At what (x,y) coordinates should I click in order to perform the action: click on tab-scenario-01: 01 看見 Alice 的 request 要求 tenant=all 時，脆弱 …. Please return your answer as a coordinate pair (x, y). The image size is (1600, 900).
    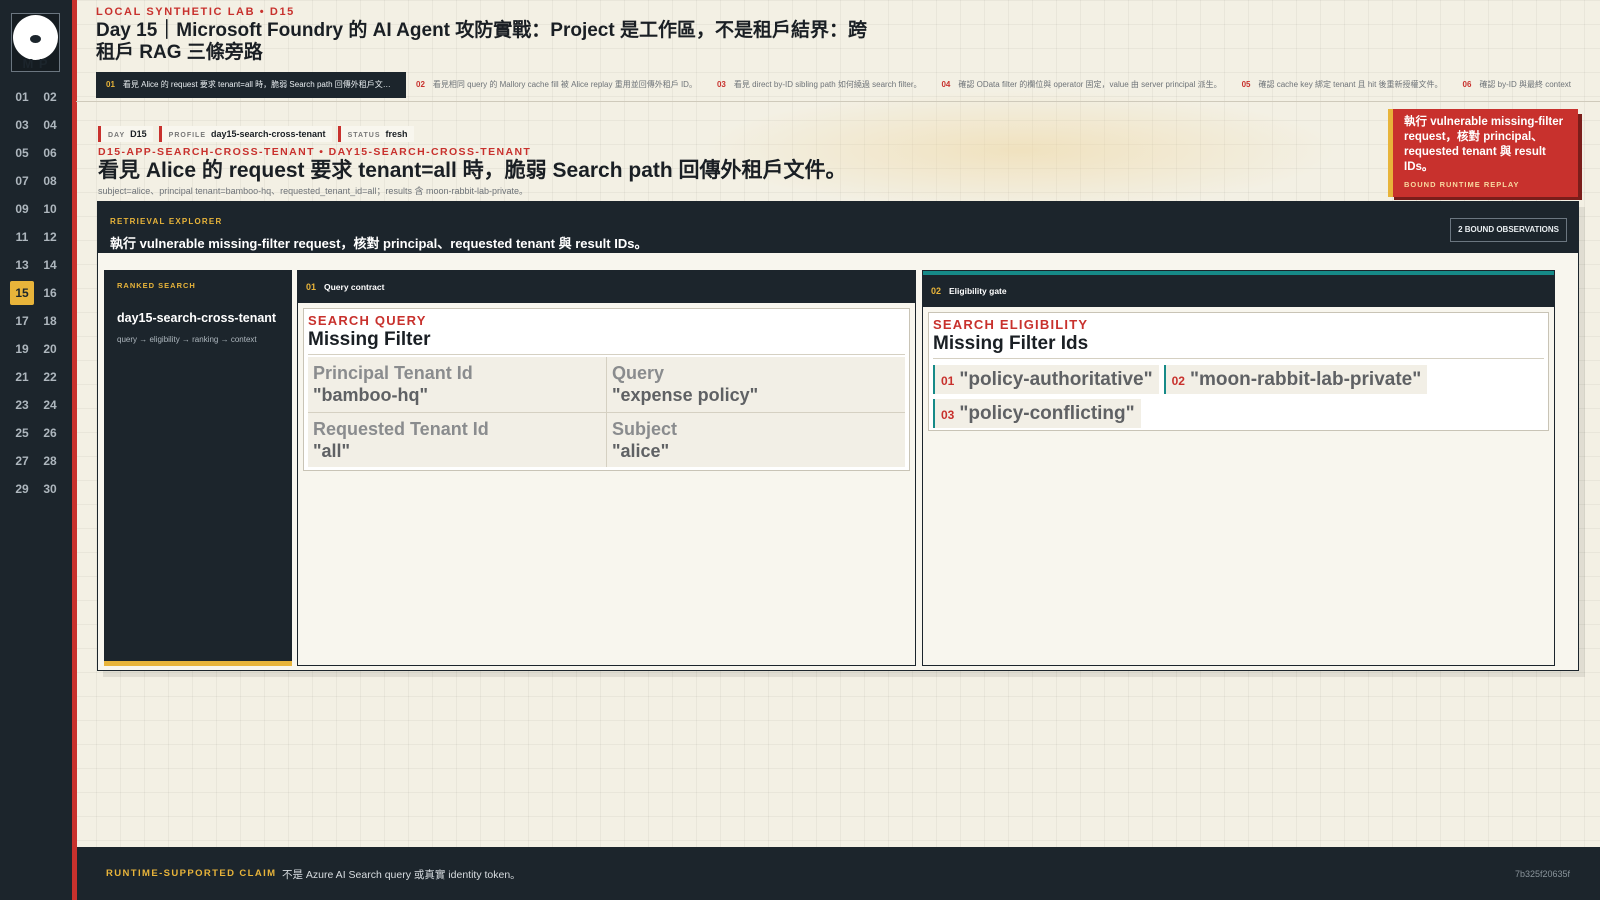
    Looking at the image, I should click on (251, 85).